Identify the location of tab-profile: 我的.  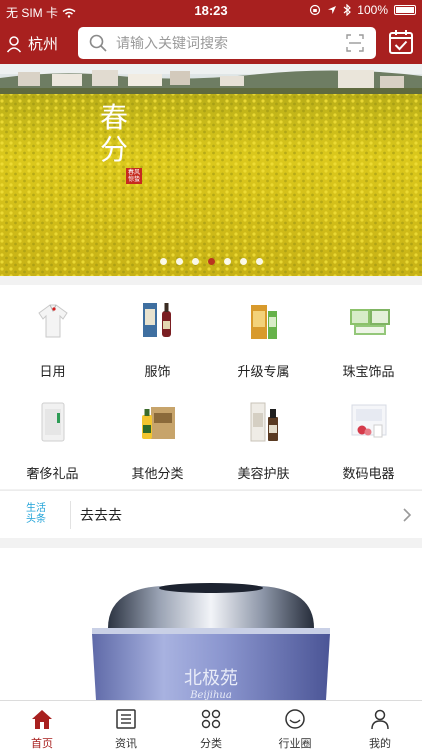
(380, 725).